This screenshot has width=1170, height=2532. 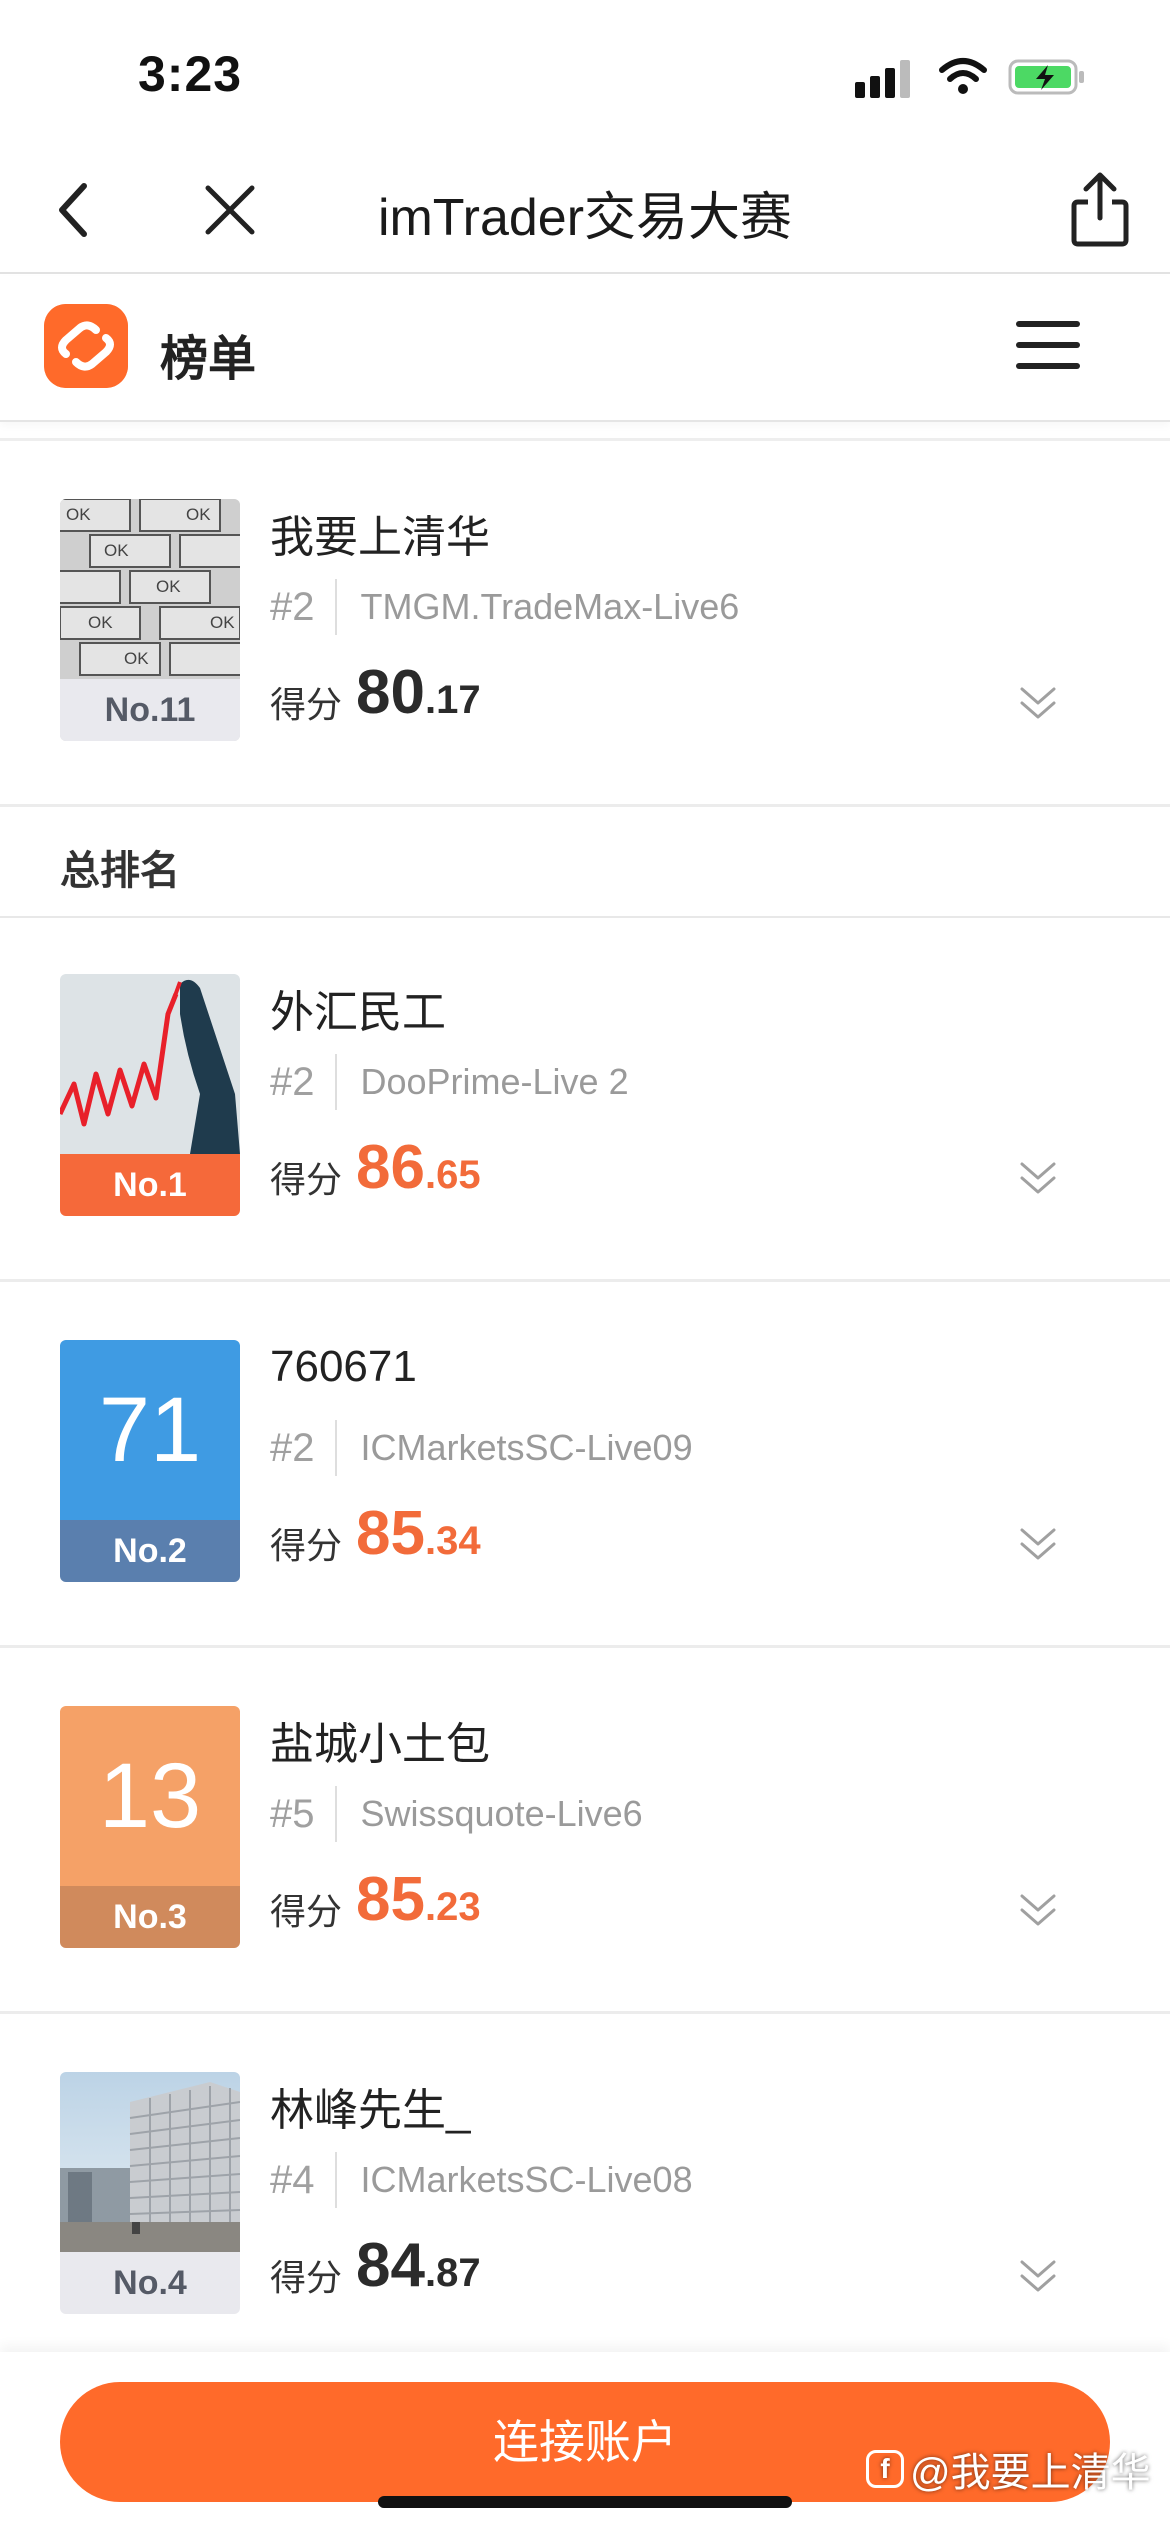 I want to click on score-value: 85.34, so click(x=418, y=1533).